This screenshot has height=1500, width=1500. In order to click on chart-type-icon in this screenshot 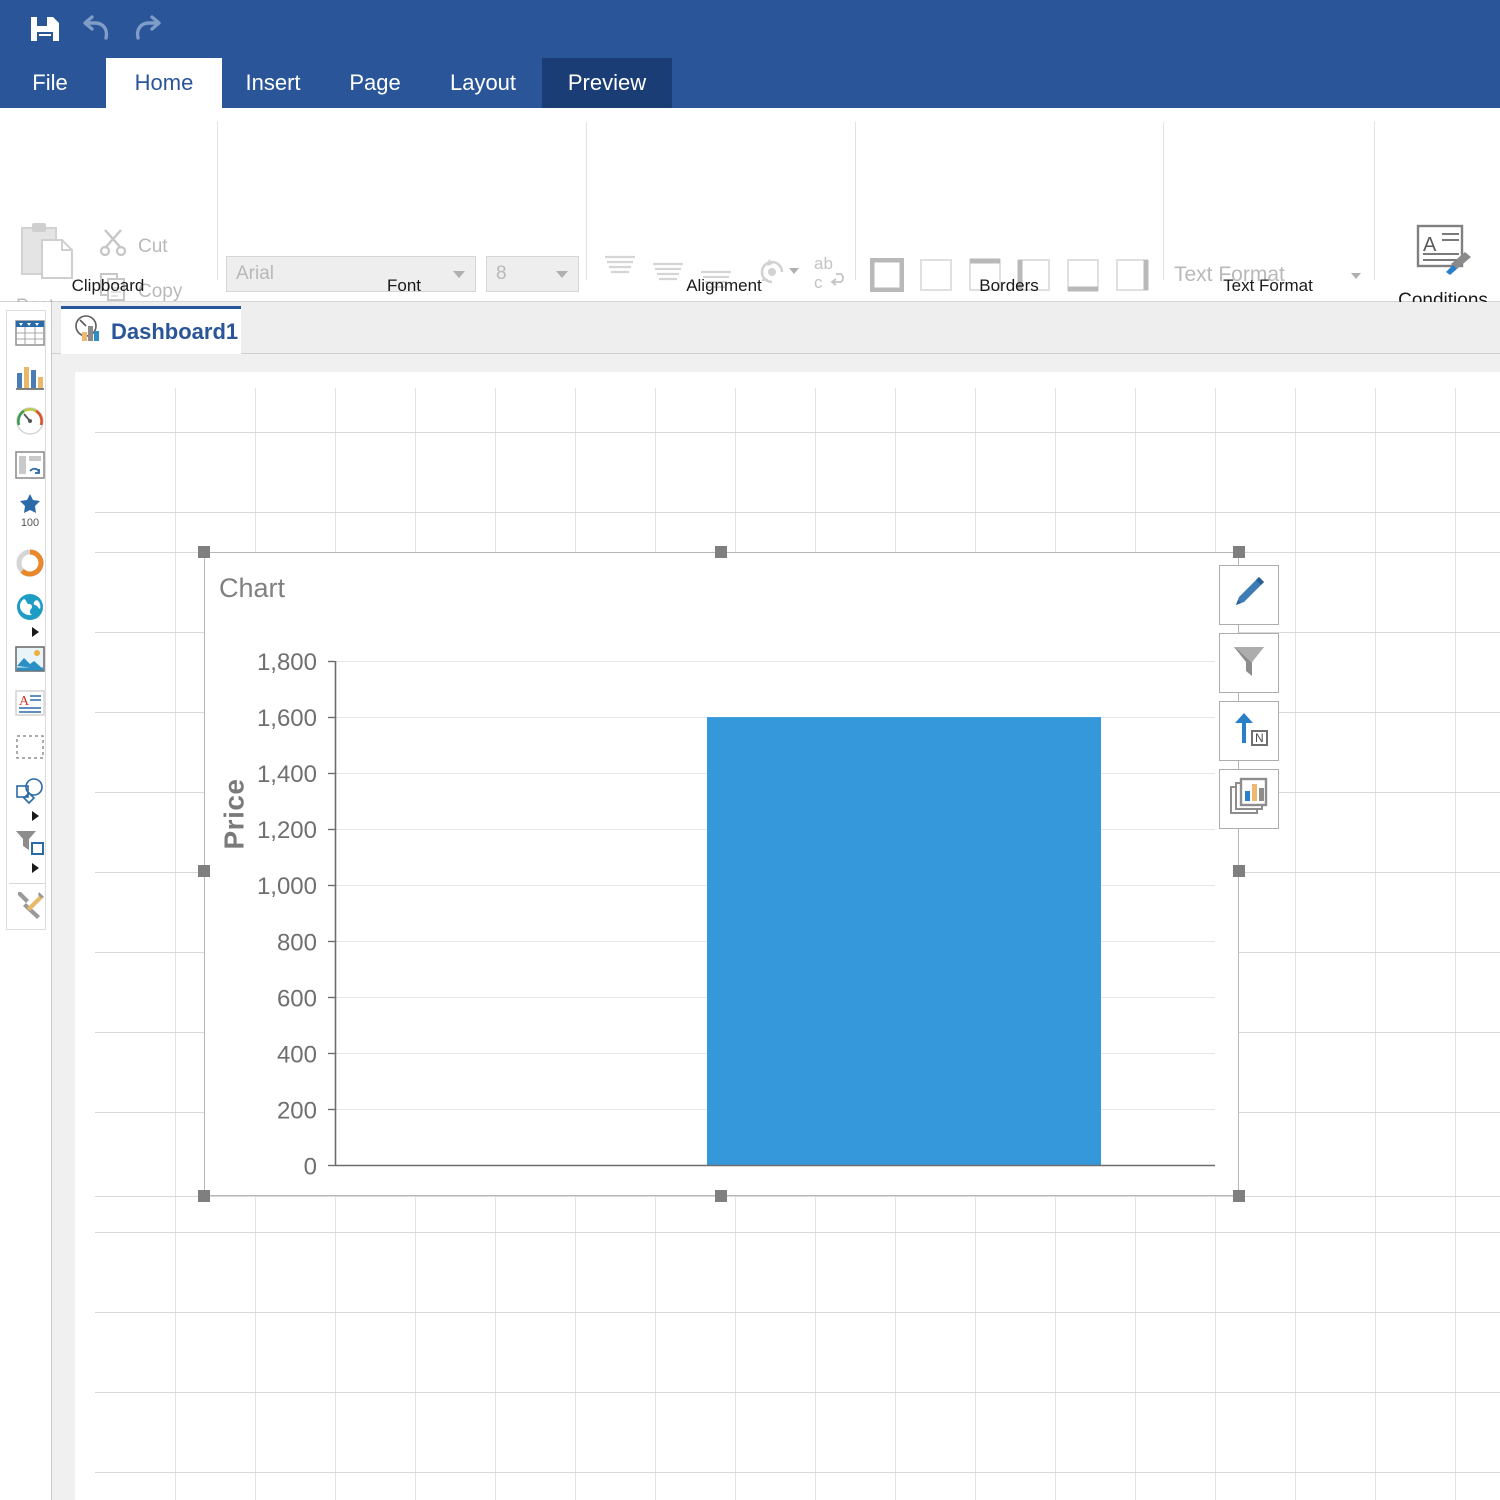, I will do `click(1249, 799)`.